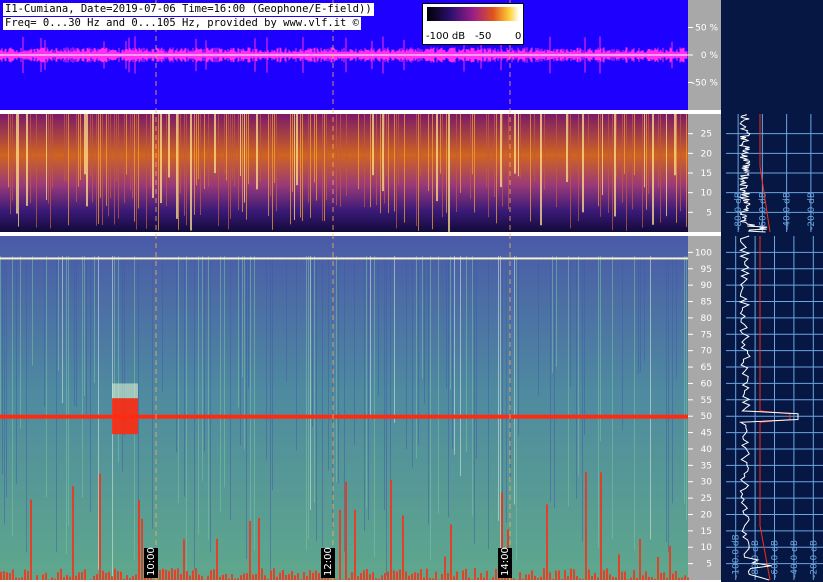 The height and width of the screenshot is (582, 823). Describe the element at coordinates (706, 401) in the screenshot. I see `spectrogram-high-tick-label: 55` at that location.